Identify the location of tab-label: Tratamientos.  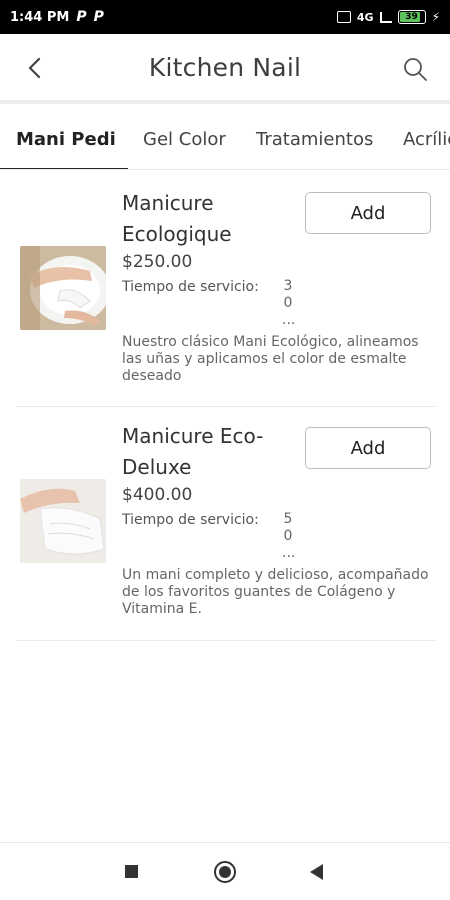
(315, 139).